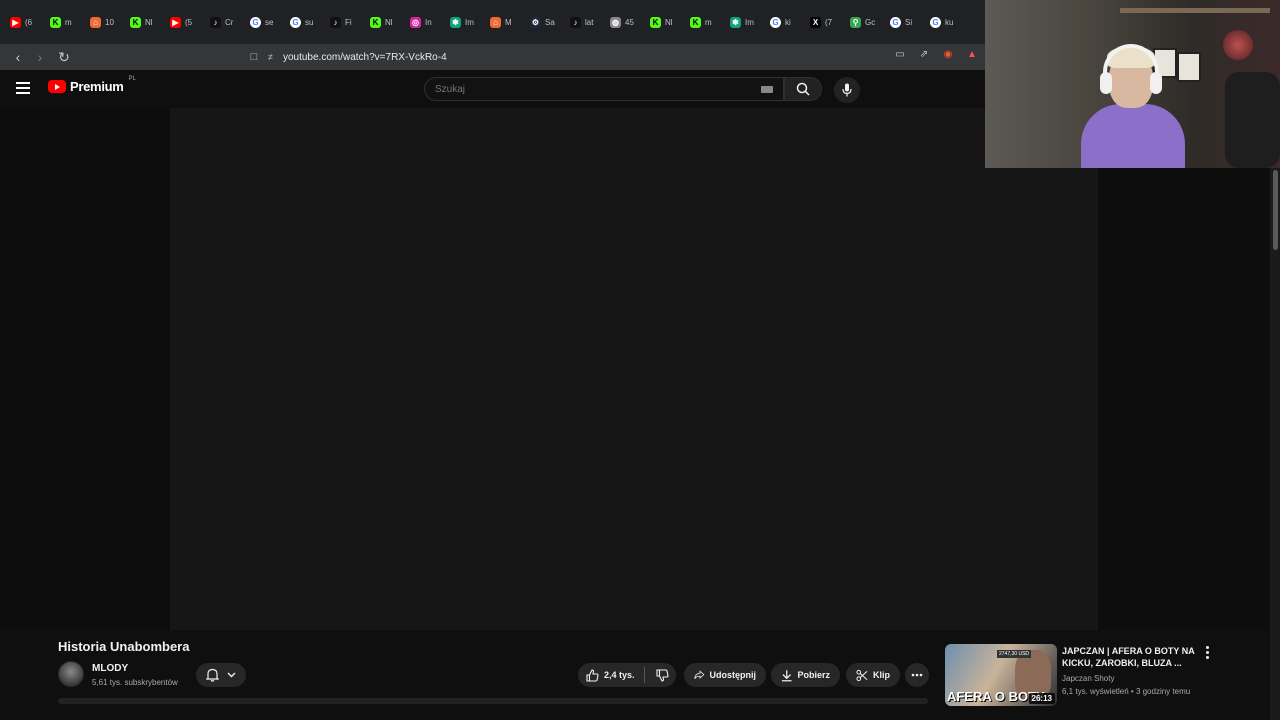  I want to click on like-button: 2,4 tys., so click(610, 675).